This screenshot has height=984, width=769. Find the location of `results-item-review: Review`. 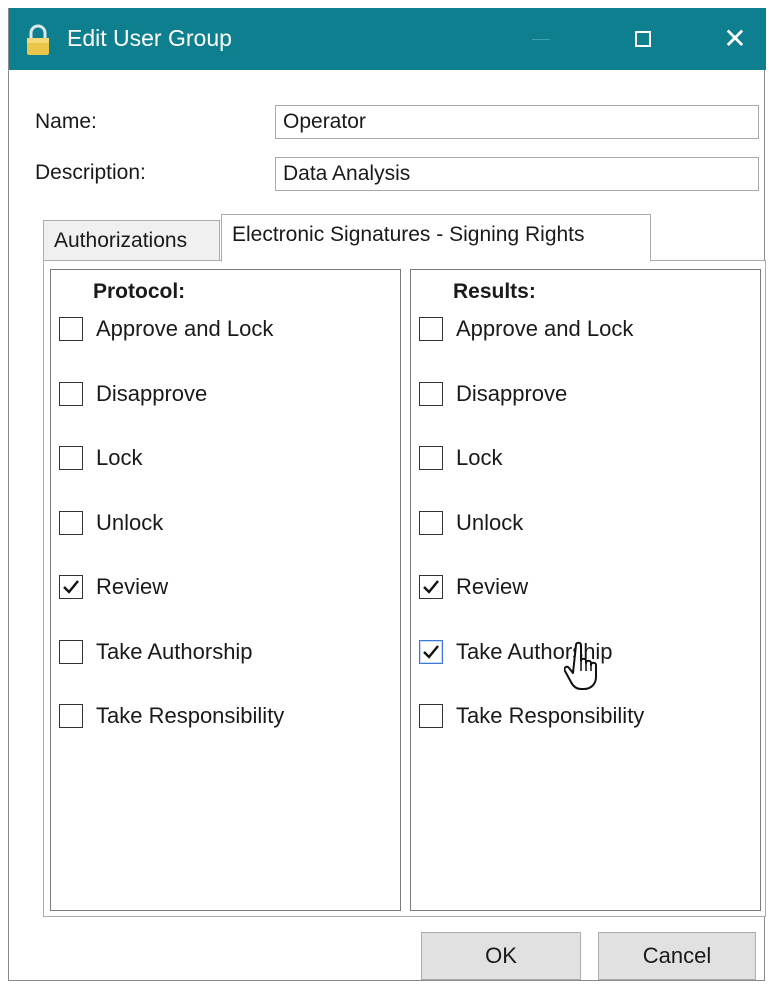

results-item-review: Review is located at coordinates (473, 587).